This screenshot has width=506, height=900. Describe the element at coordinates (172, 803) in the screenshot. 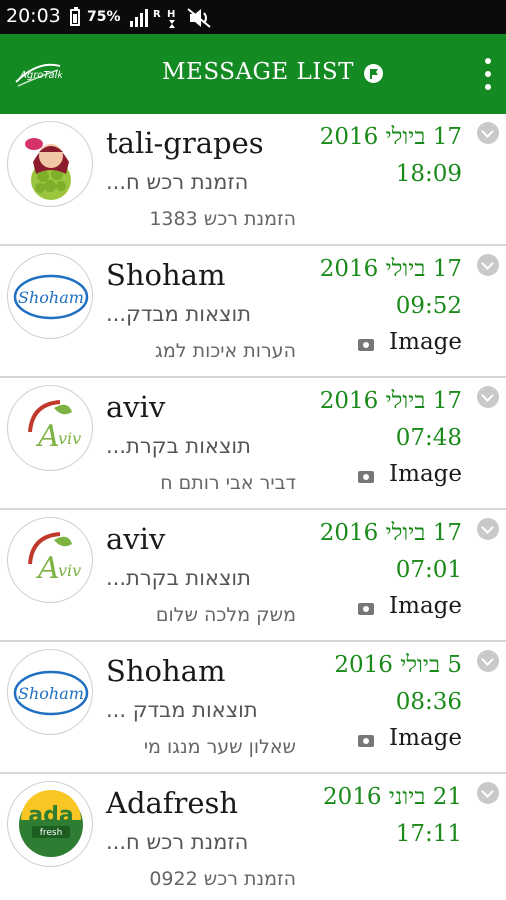

I see `sender-name: Adafresh` at that location.